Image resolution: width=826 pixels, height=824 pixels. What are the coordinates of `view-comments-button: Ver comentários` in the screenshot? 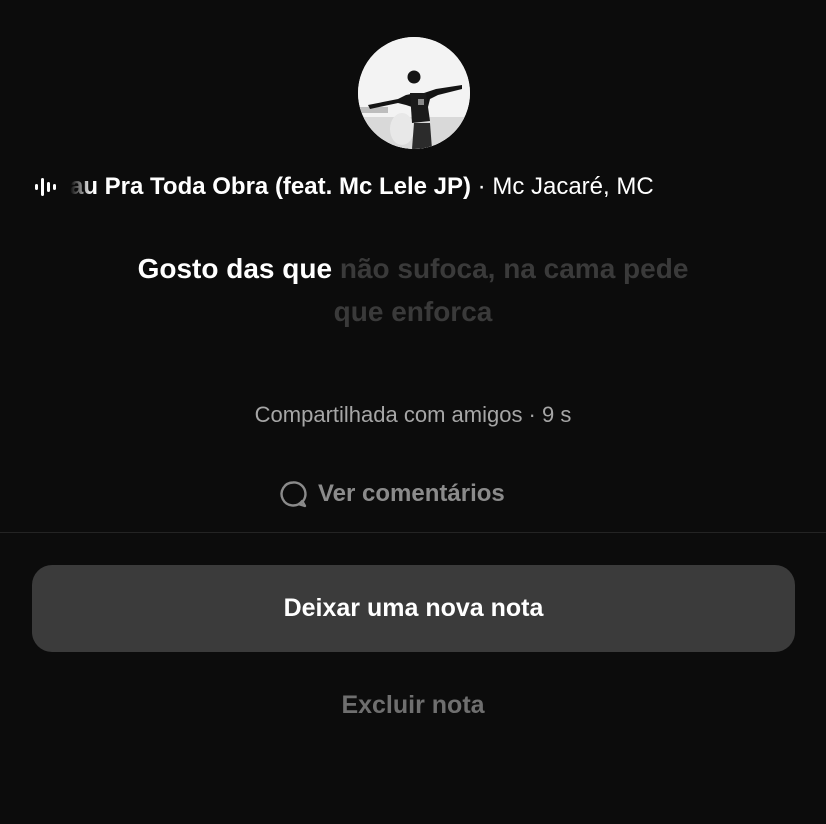 It's located at (391, 494).